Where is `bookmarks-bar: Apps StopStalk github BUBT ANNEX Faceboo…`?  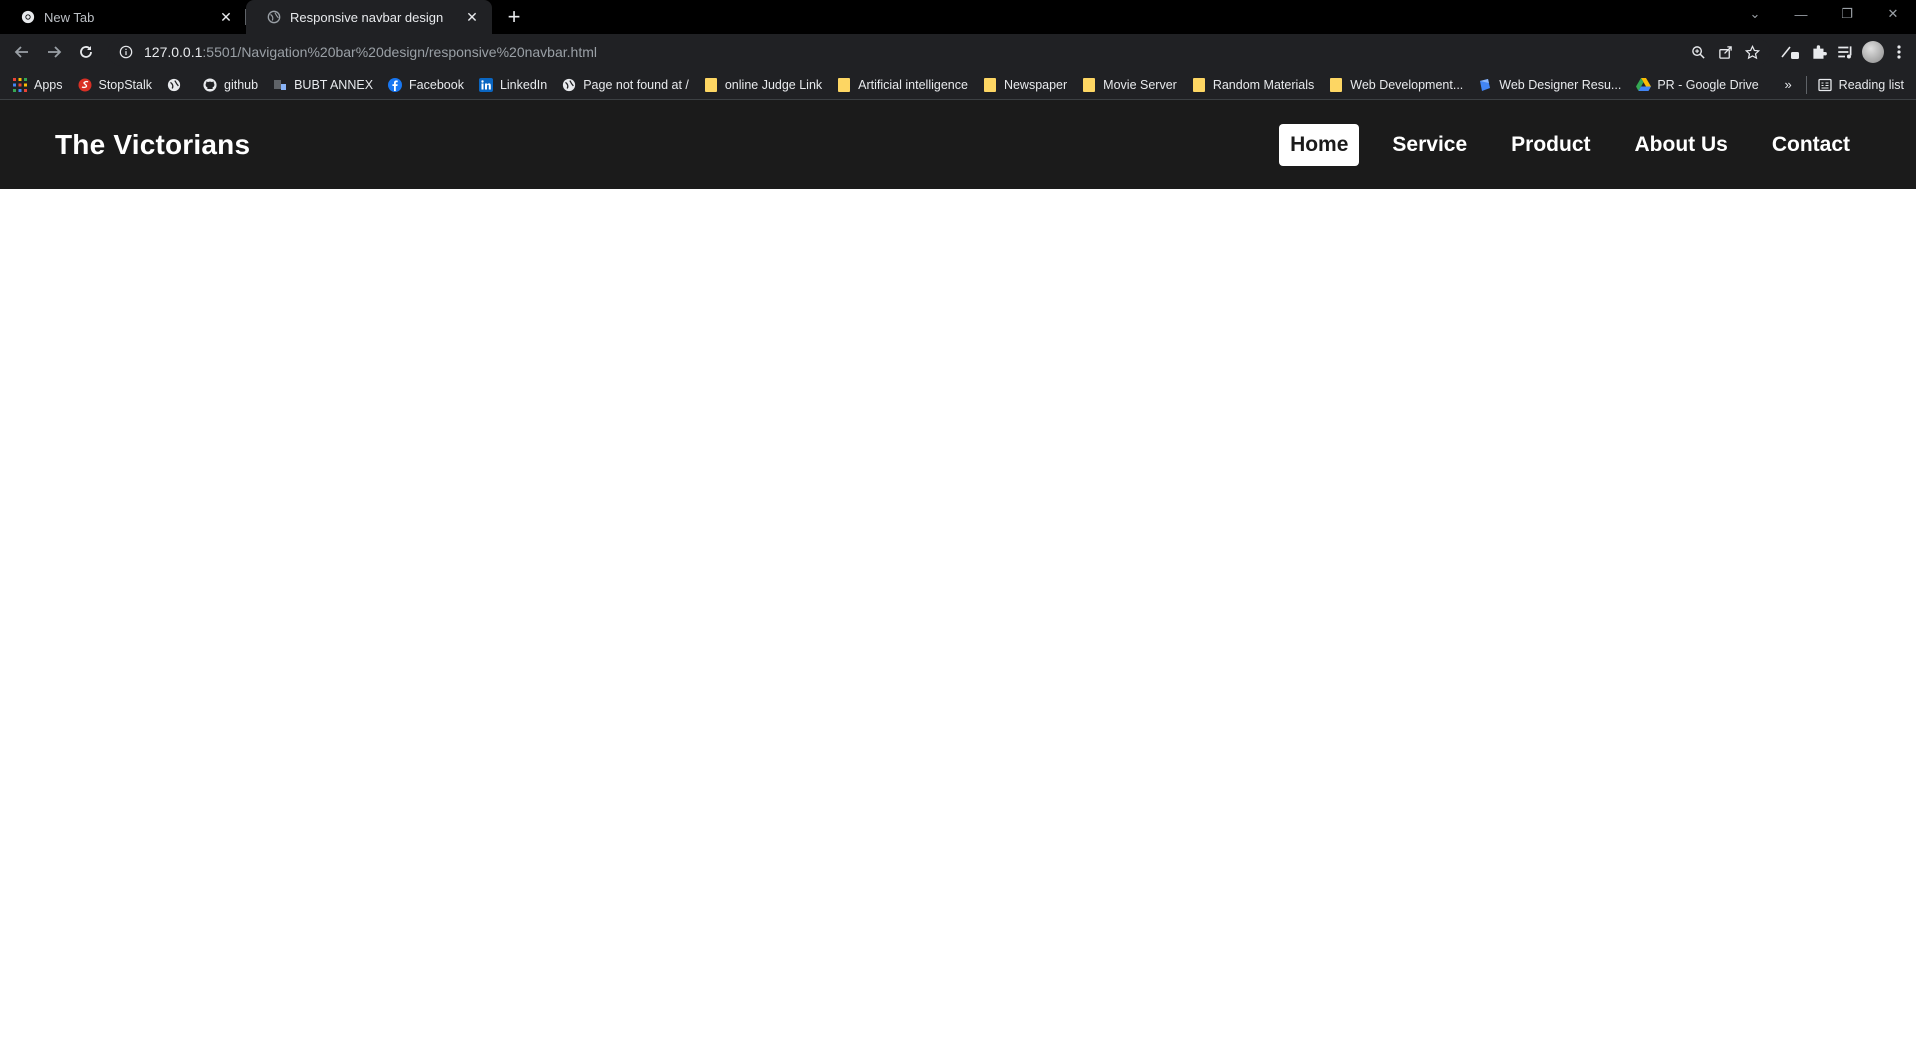 bookmarks-bar: Apps StopStalk github BUBT ANNEX Faceboo… is located at coordinates (958, 85).